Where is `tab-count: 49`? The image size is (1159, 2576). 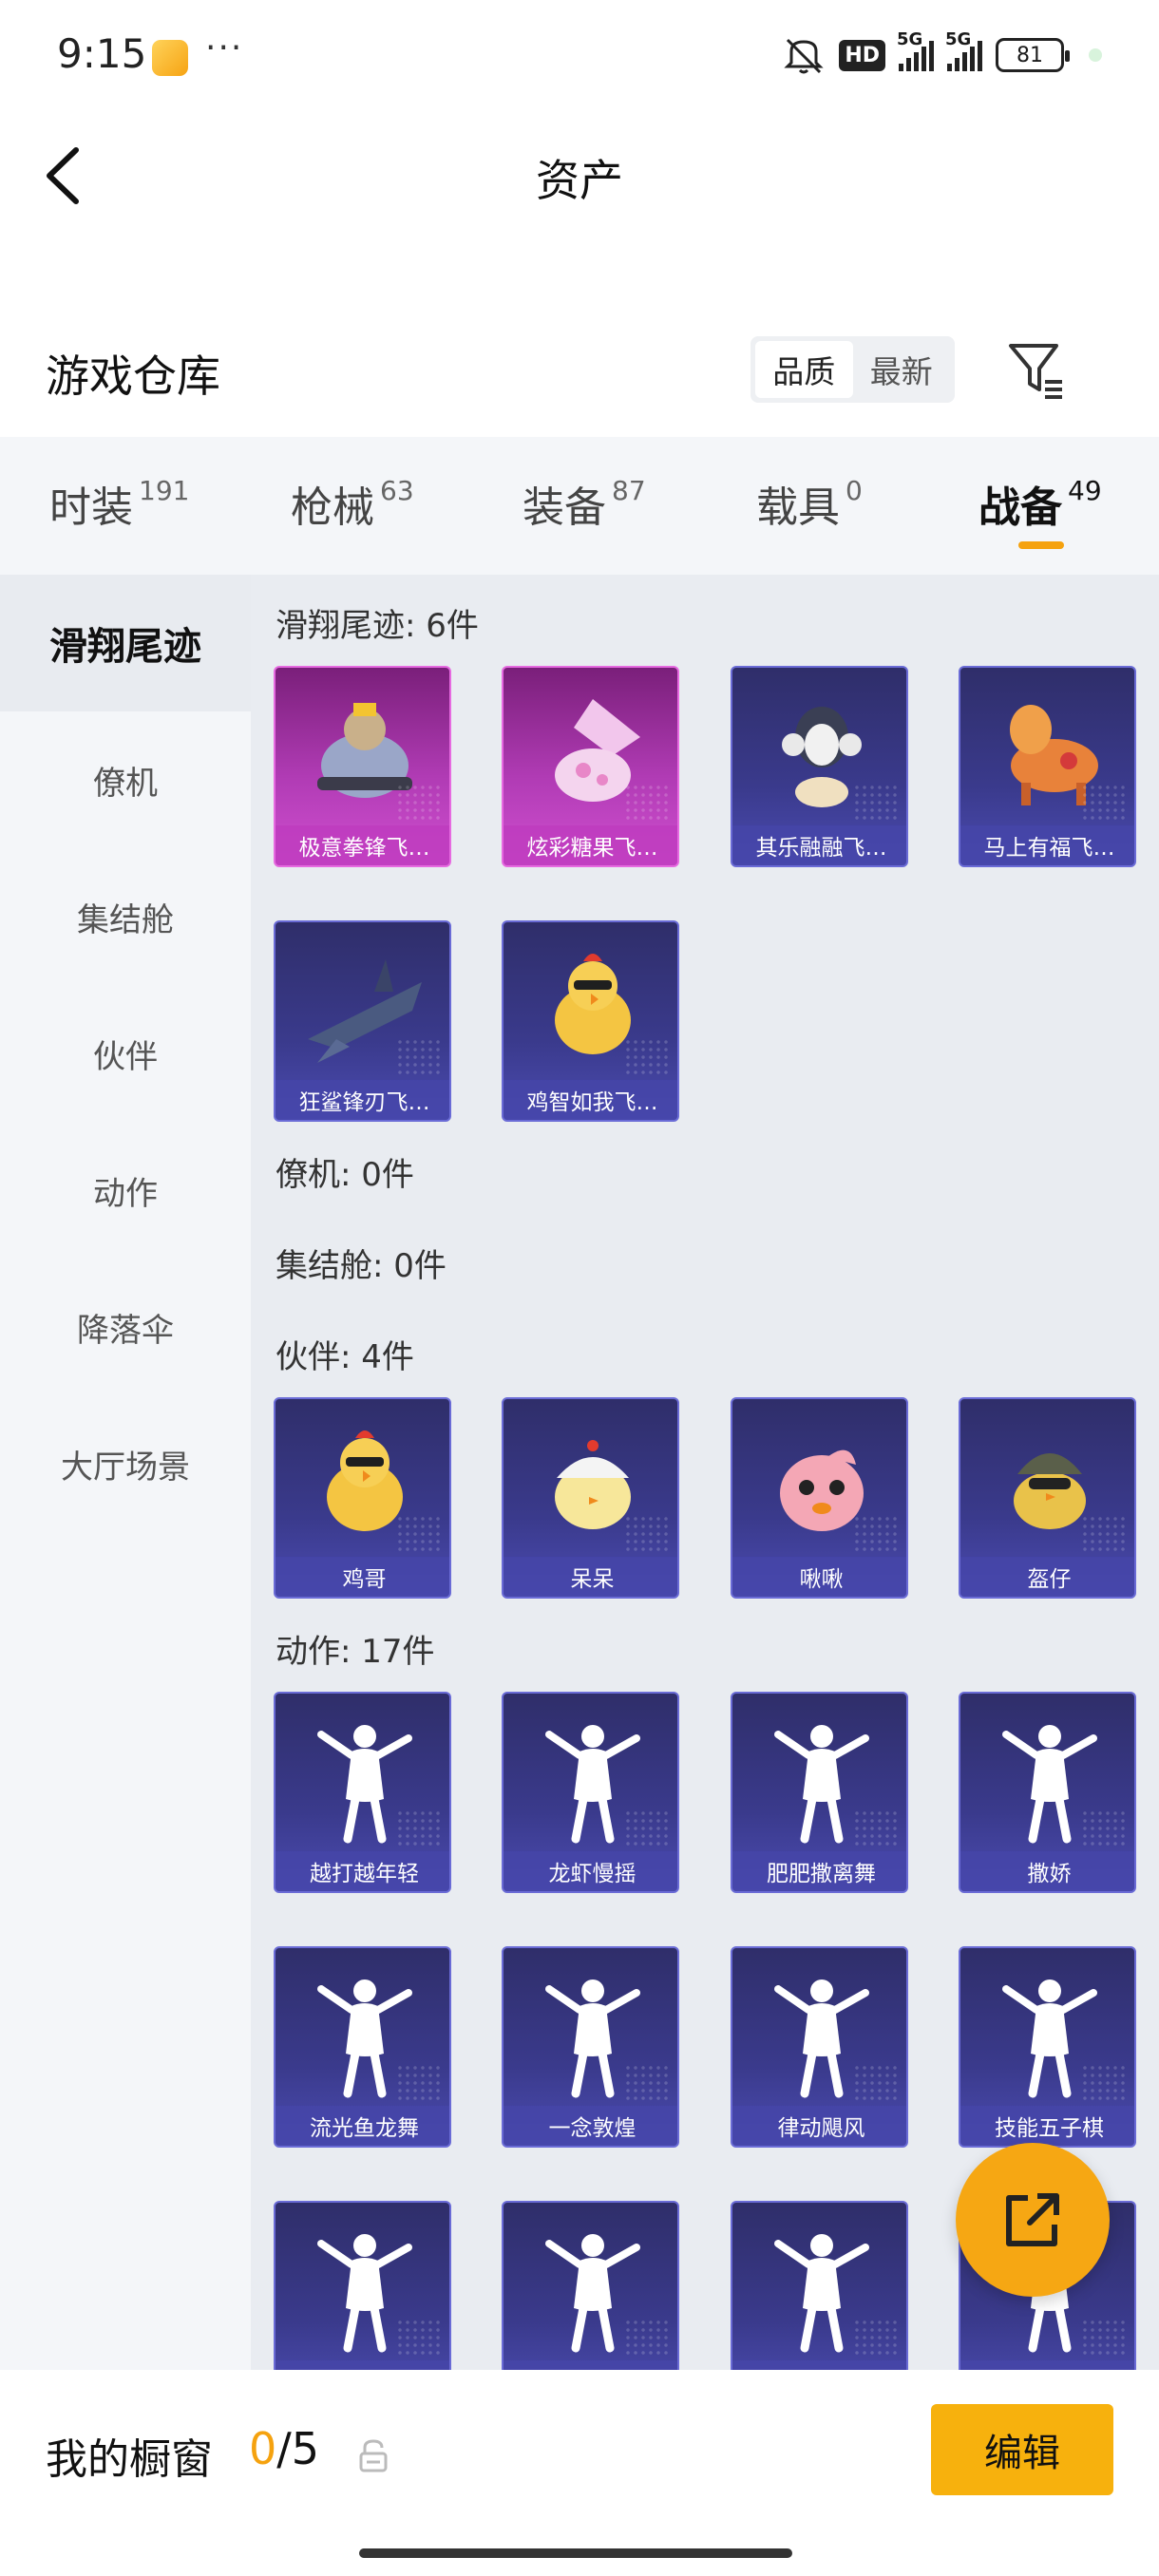
tab-count: 49 is located at coordinates (1085, 491).